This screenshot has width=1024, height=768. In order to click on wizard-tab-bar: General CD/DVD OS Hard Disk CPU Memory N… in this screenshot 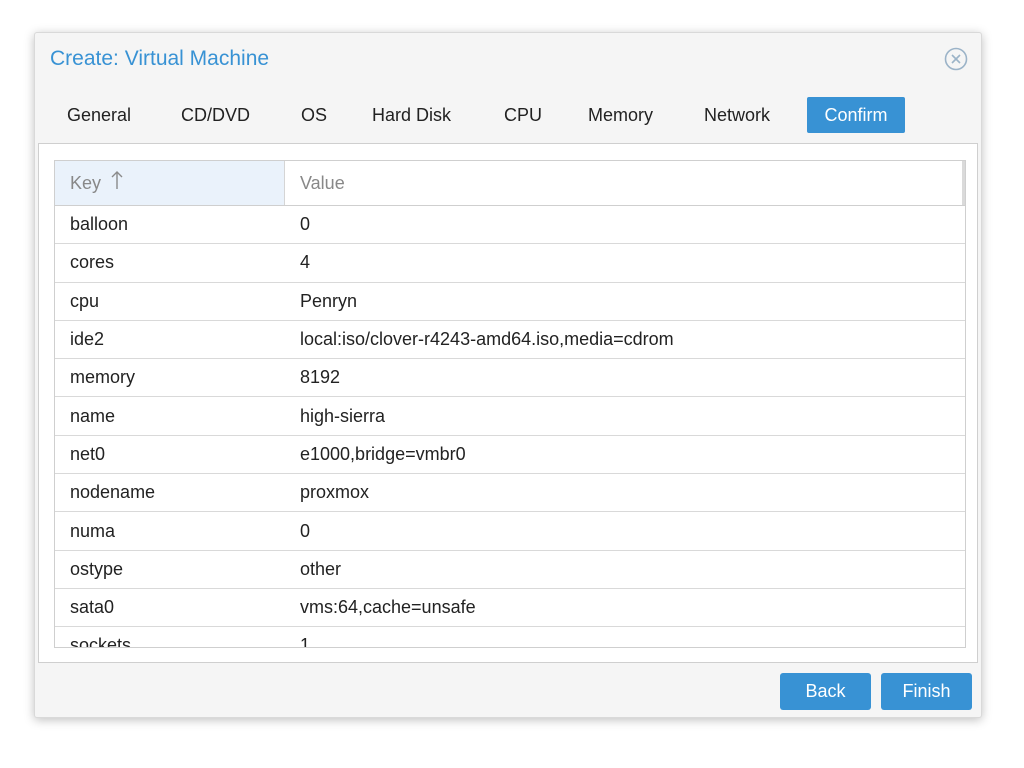, I will do `click(508, 115)`.